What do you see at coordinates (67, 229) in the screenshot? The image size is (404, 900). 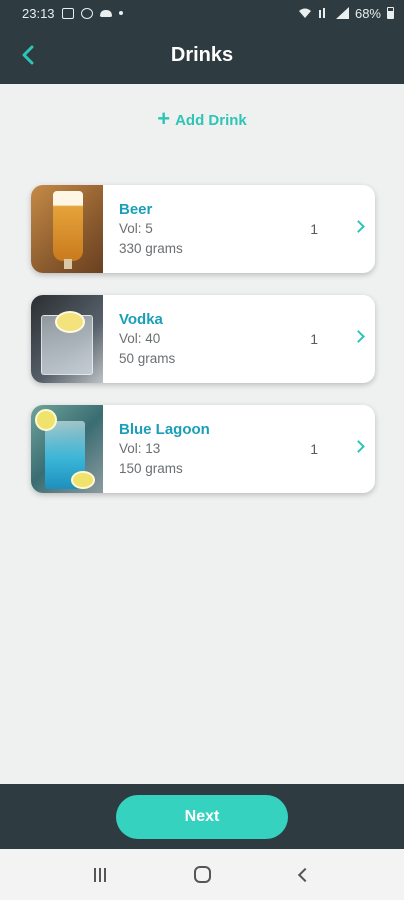 I see `beer-image` at bounding box center [67, 229].